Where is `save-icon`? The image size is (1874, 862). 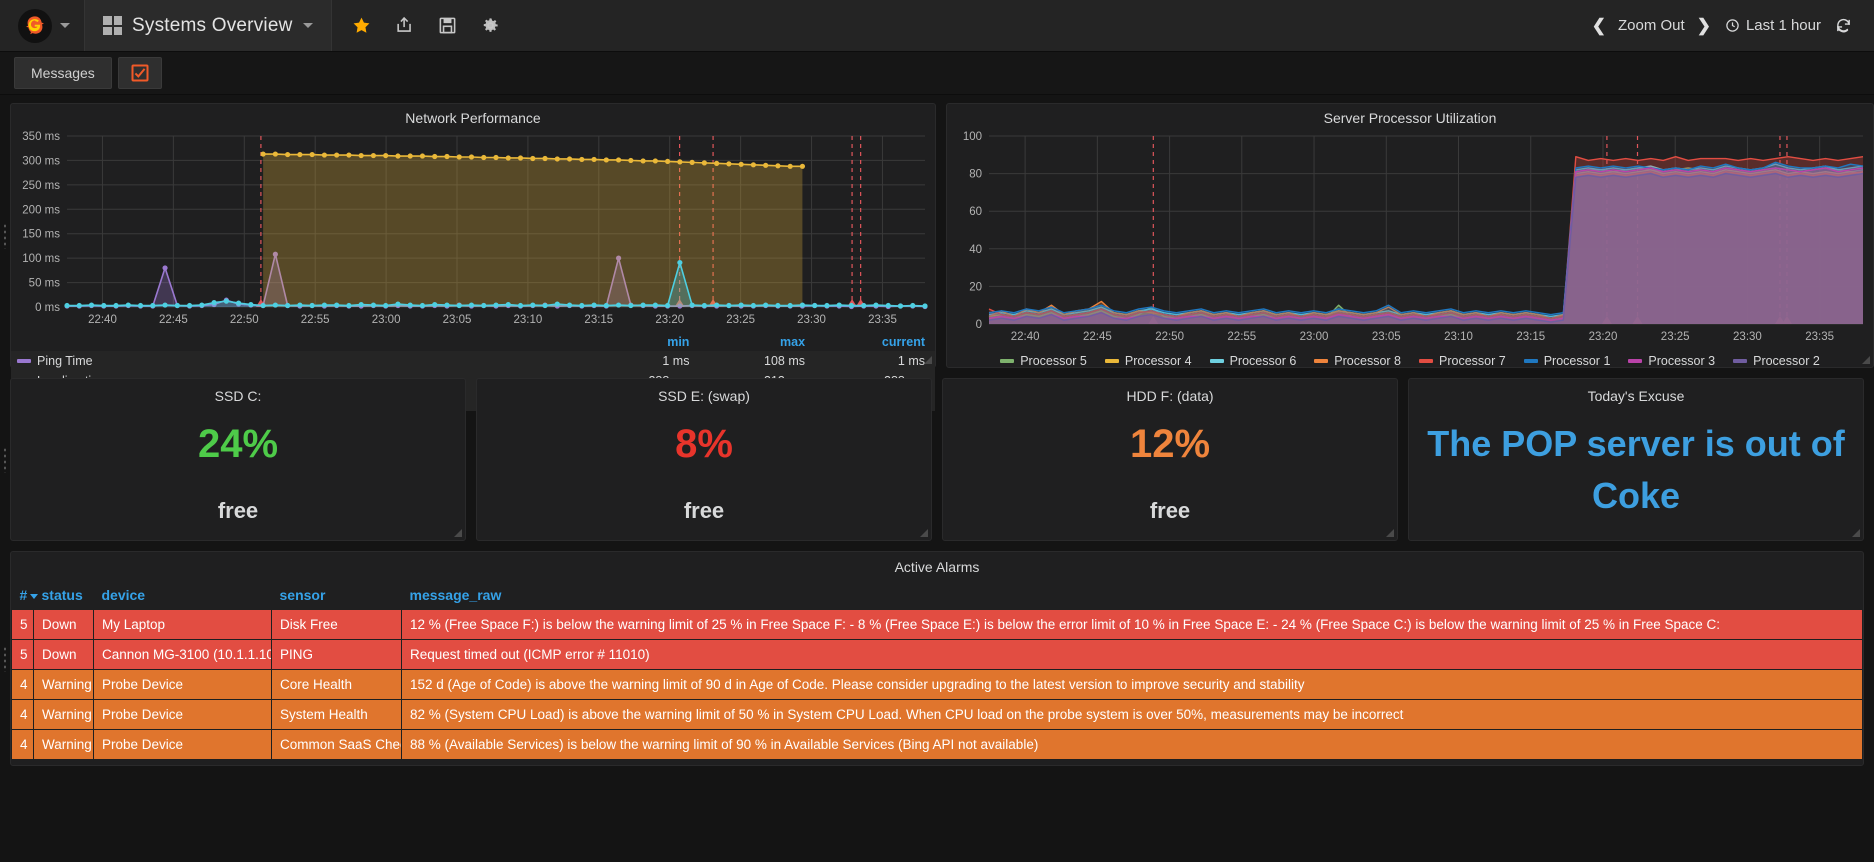 save-icon is located at coordinates (447, 25).